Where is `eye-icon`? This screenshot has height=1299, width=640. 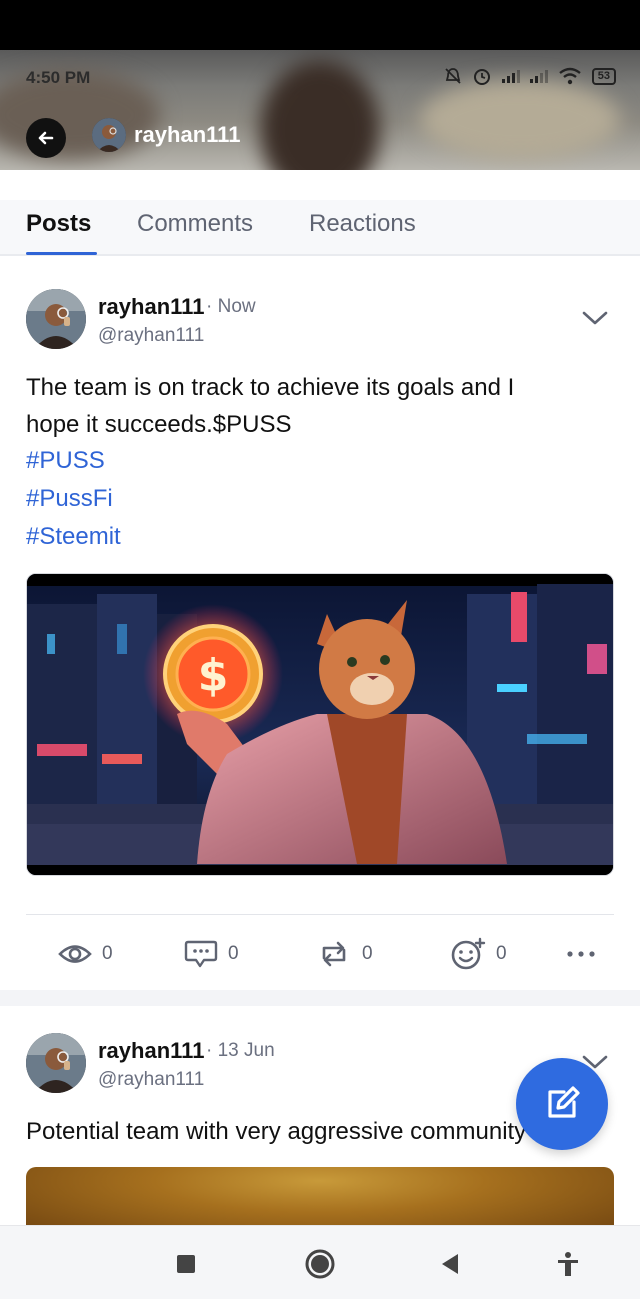 eye-icon is located at coordinates (75, 954).